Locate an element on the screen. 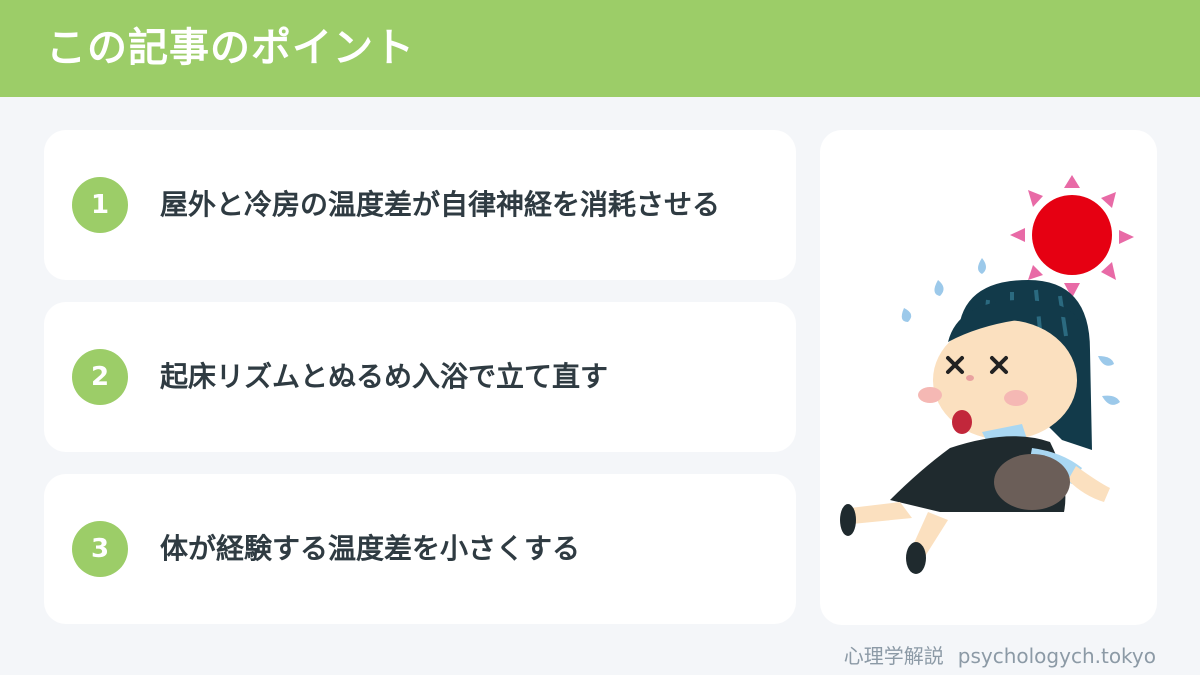  point-card-2: 2 起床リズムとぬるめ入浴で立て直す is located at coordinates (420, 377).